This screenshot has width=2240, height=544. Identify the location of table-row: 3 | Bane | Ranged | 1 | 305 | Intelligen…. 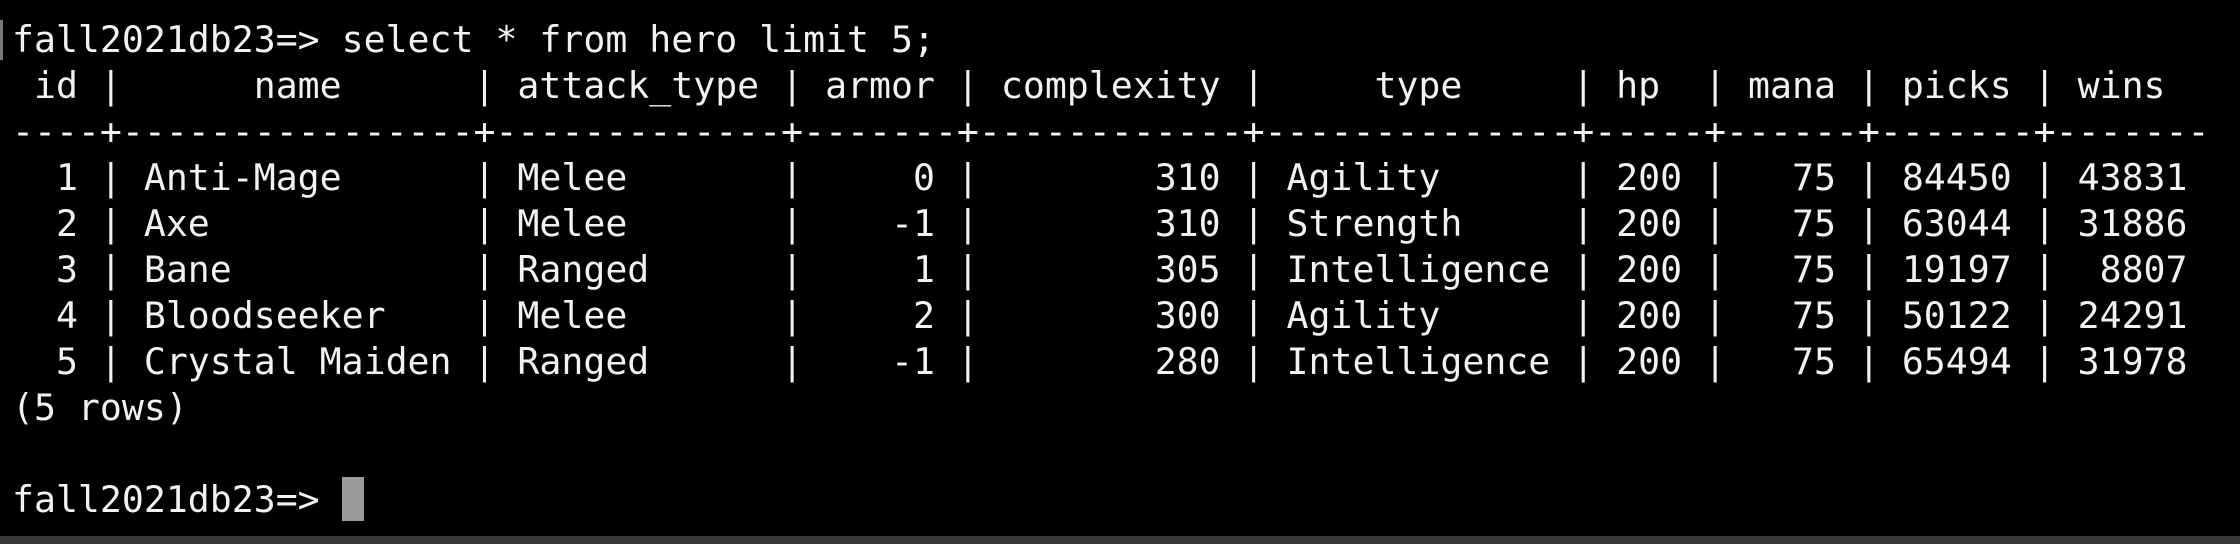
(1100, 269).